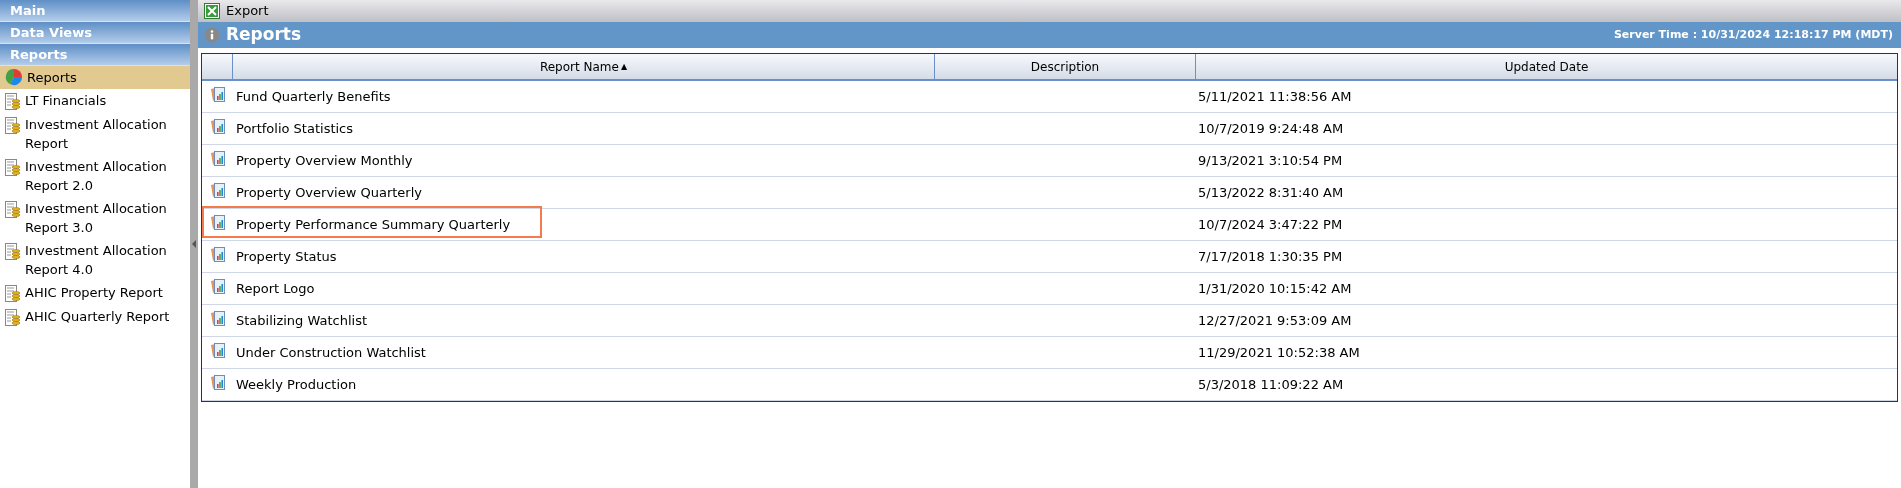  I want to click on page-title: Reports, so click(264, 35).